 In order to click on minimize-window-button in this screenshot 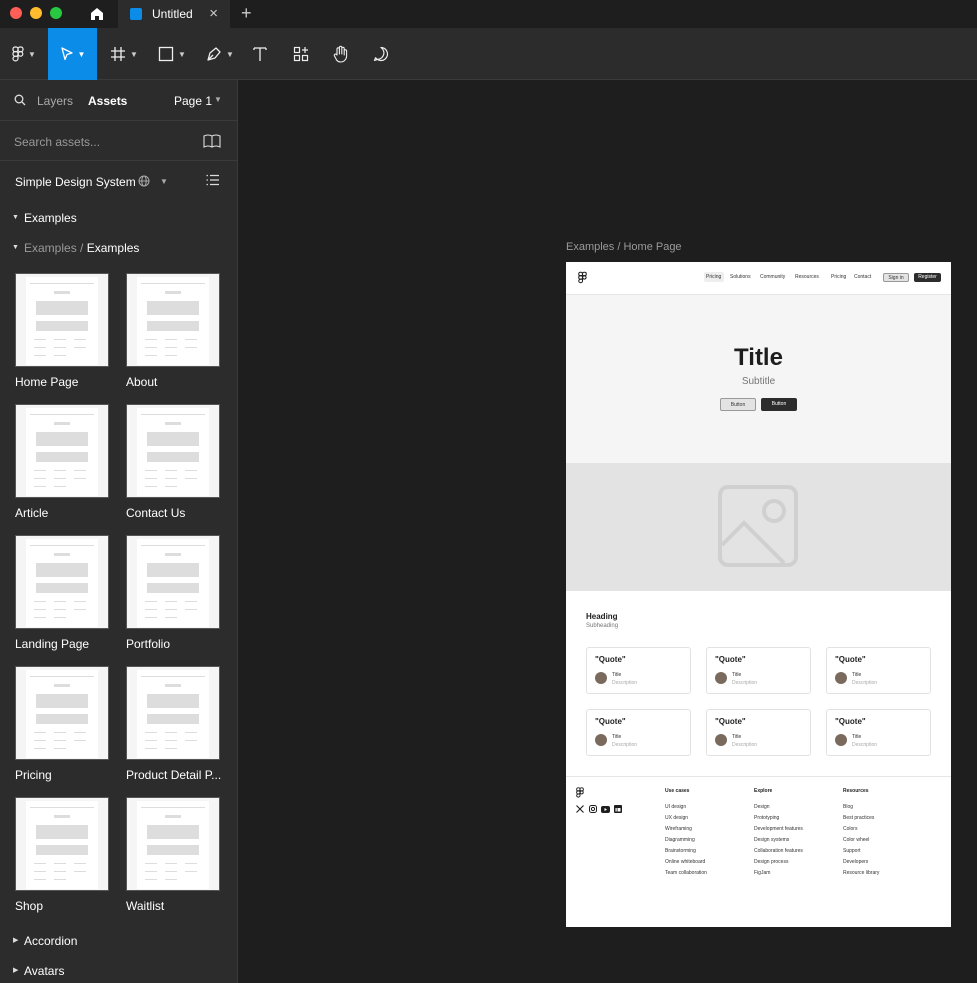, I will do `click(36, 13)`.